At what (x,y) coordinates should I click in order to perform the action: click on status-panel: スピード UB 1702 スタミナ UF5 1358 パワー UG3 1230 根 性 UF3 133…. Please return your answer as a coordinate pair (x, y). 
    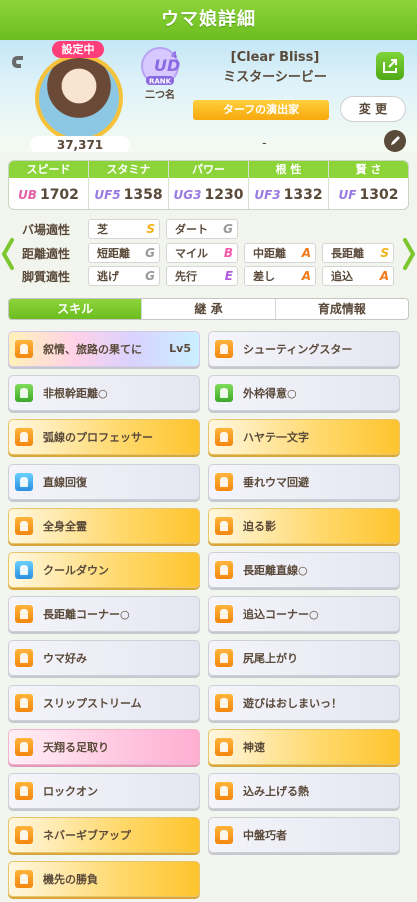
    Looking at the image, I should click on (208, 185).